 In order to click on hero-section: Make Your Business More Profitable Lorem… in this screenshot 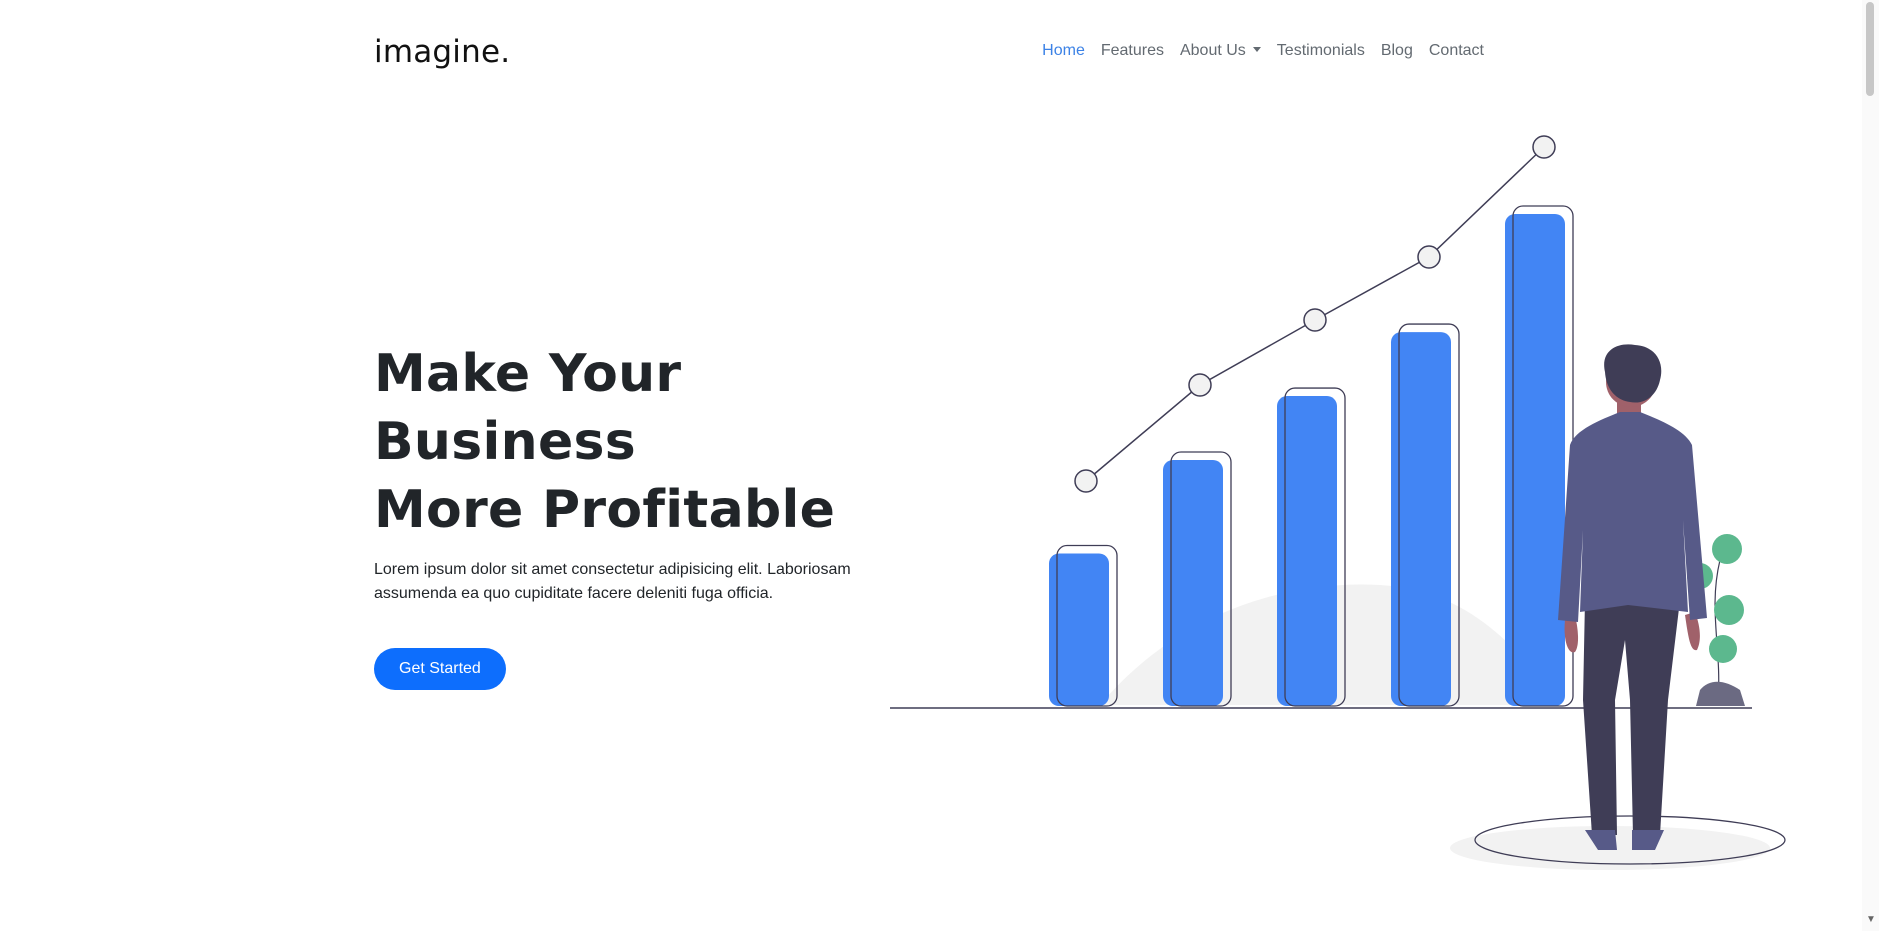, I will do `click(654, 515)`.